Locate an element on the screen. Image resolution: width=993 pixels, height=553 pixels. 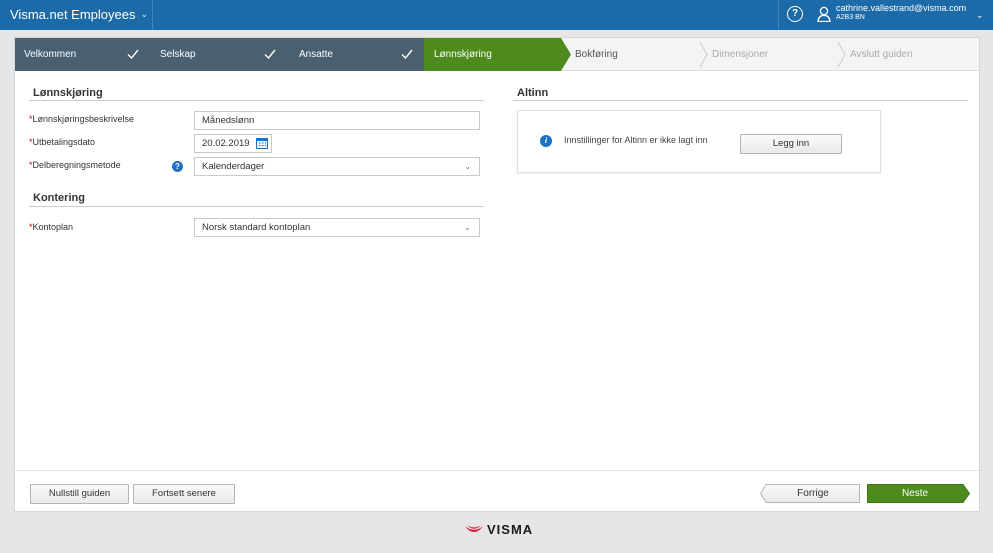
next-button: Neste is located at coordinates (915, 493).